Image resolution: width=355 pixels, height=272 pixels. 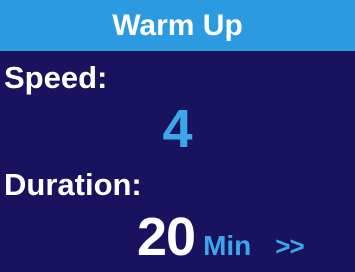 What do you see at coordinates (166, 237) in the screenshot?
I see `duration-value: 20` at bounding box center [166, 237].